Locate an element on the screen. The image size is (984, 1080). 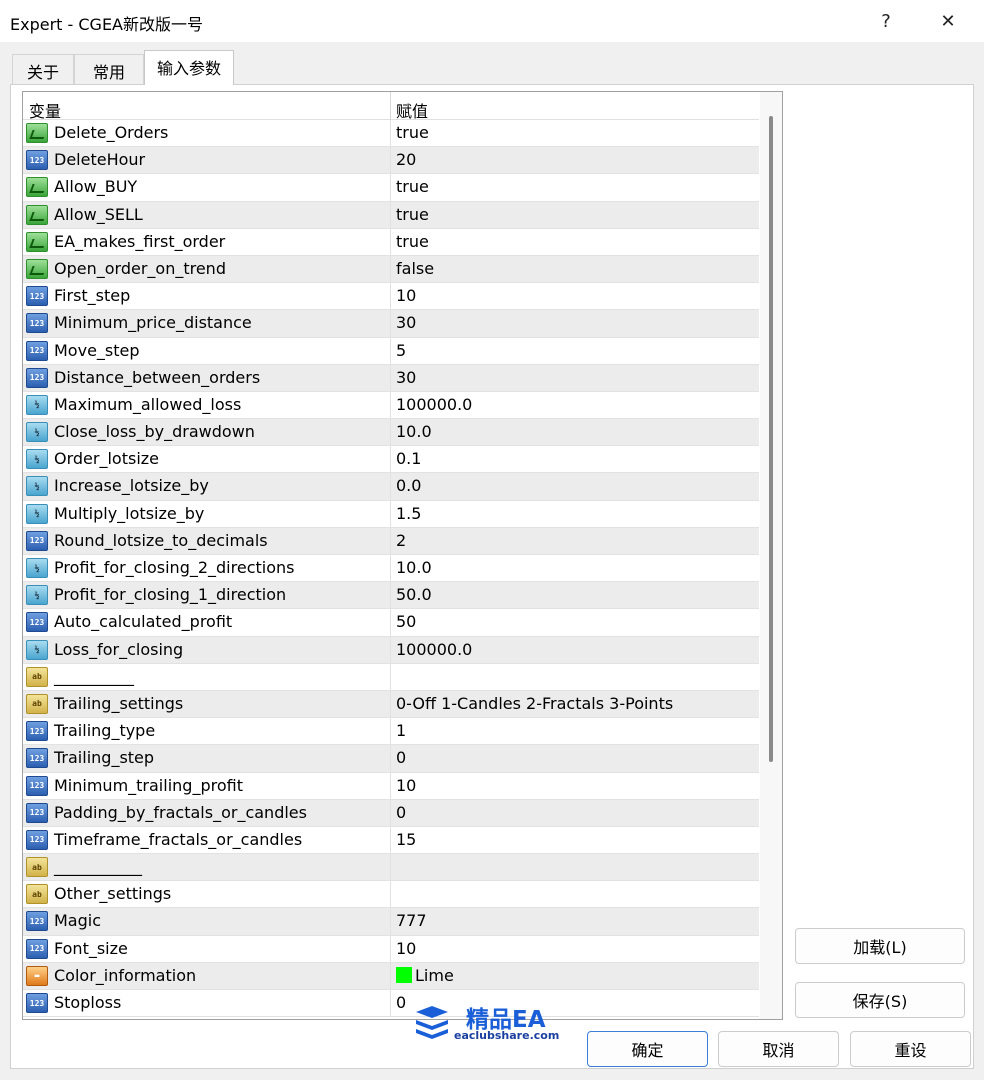
parameter-name: Maximum_allowed_loss is located at coordinates (148, 404).